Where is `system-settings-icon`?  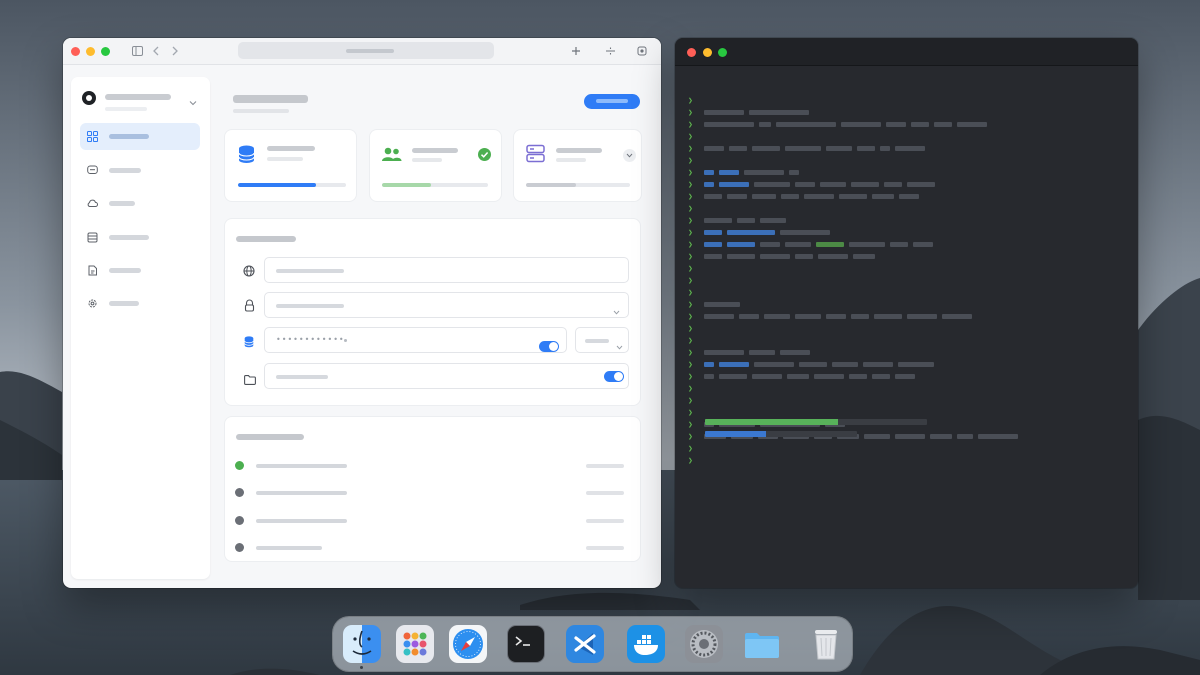 system-settings-icon is located at coordinates (704, 644).